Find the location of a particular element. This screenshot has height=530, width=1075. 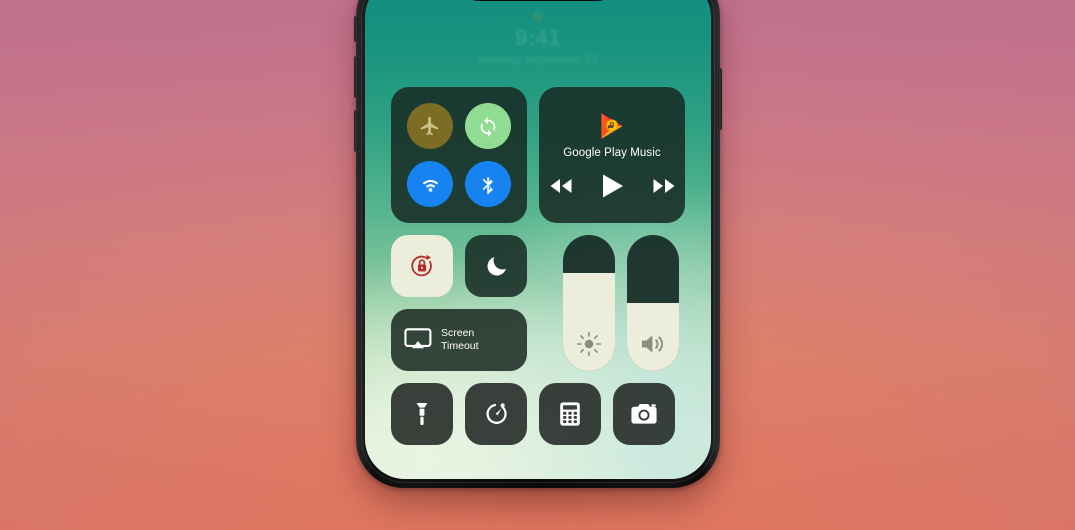

calculator-icon is located at coordinates (570, 414).